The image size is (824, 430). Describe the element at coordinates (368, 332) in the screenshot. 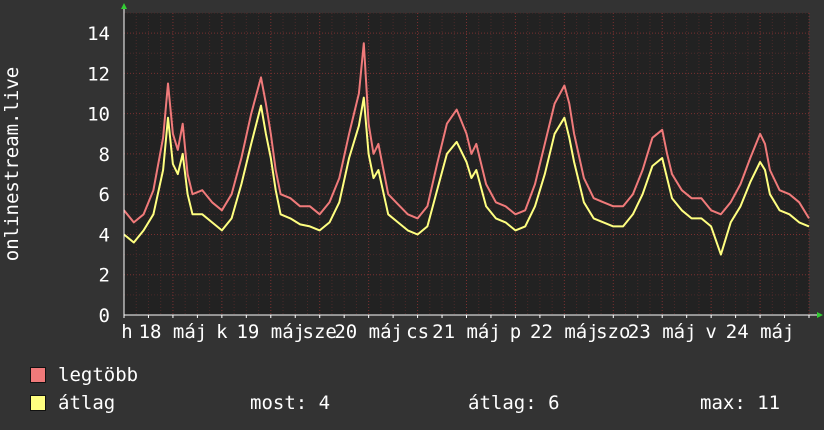

I see `x-tick-label: 20 máj` at that location.